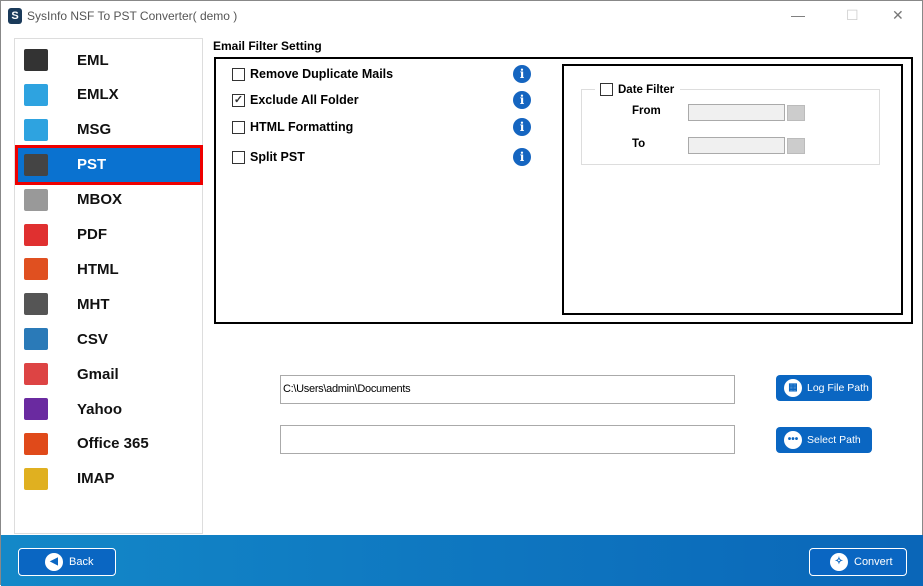  I want to click on convert-button: ✧ Convert, so click(858, 562).